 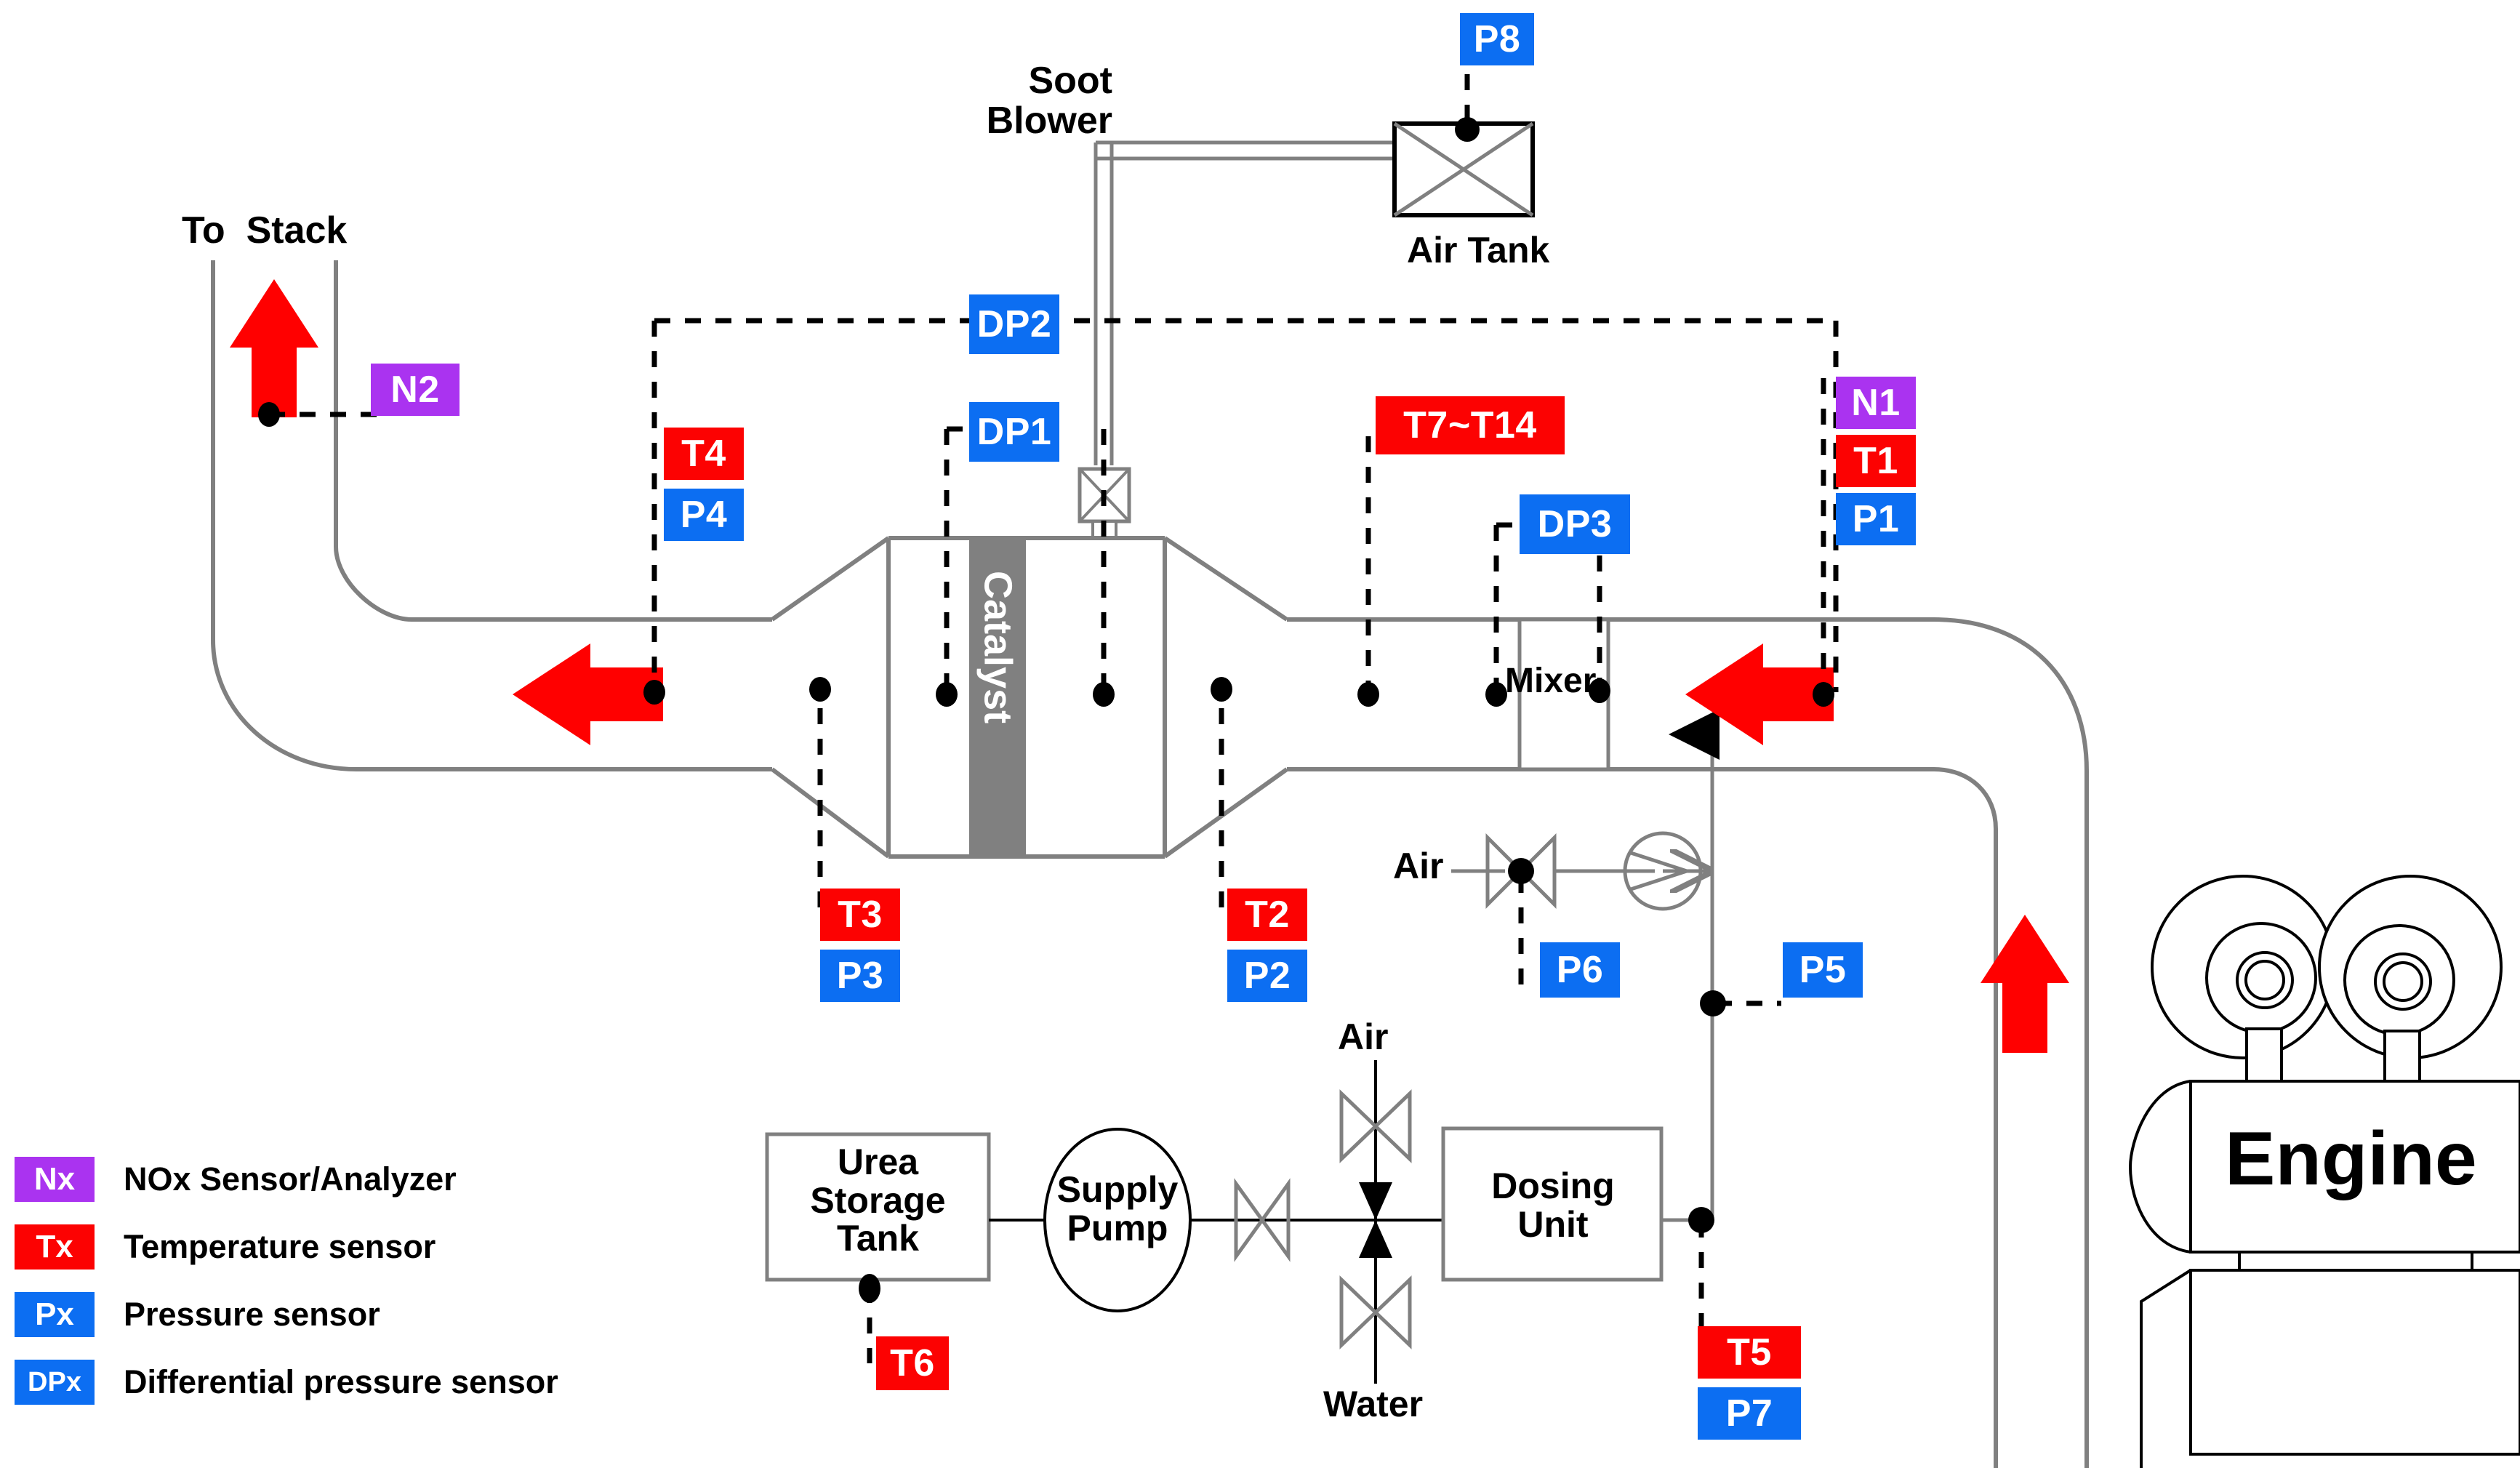 What do you see at coordinates (1363, 1036) in the screenshot?
I see `air-inlet-vertical-label: Air` at bounding box center [1363, 1036].